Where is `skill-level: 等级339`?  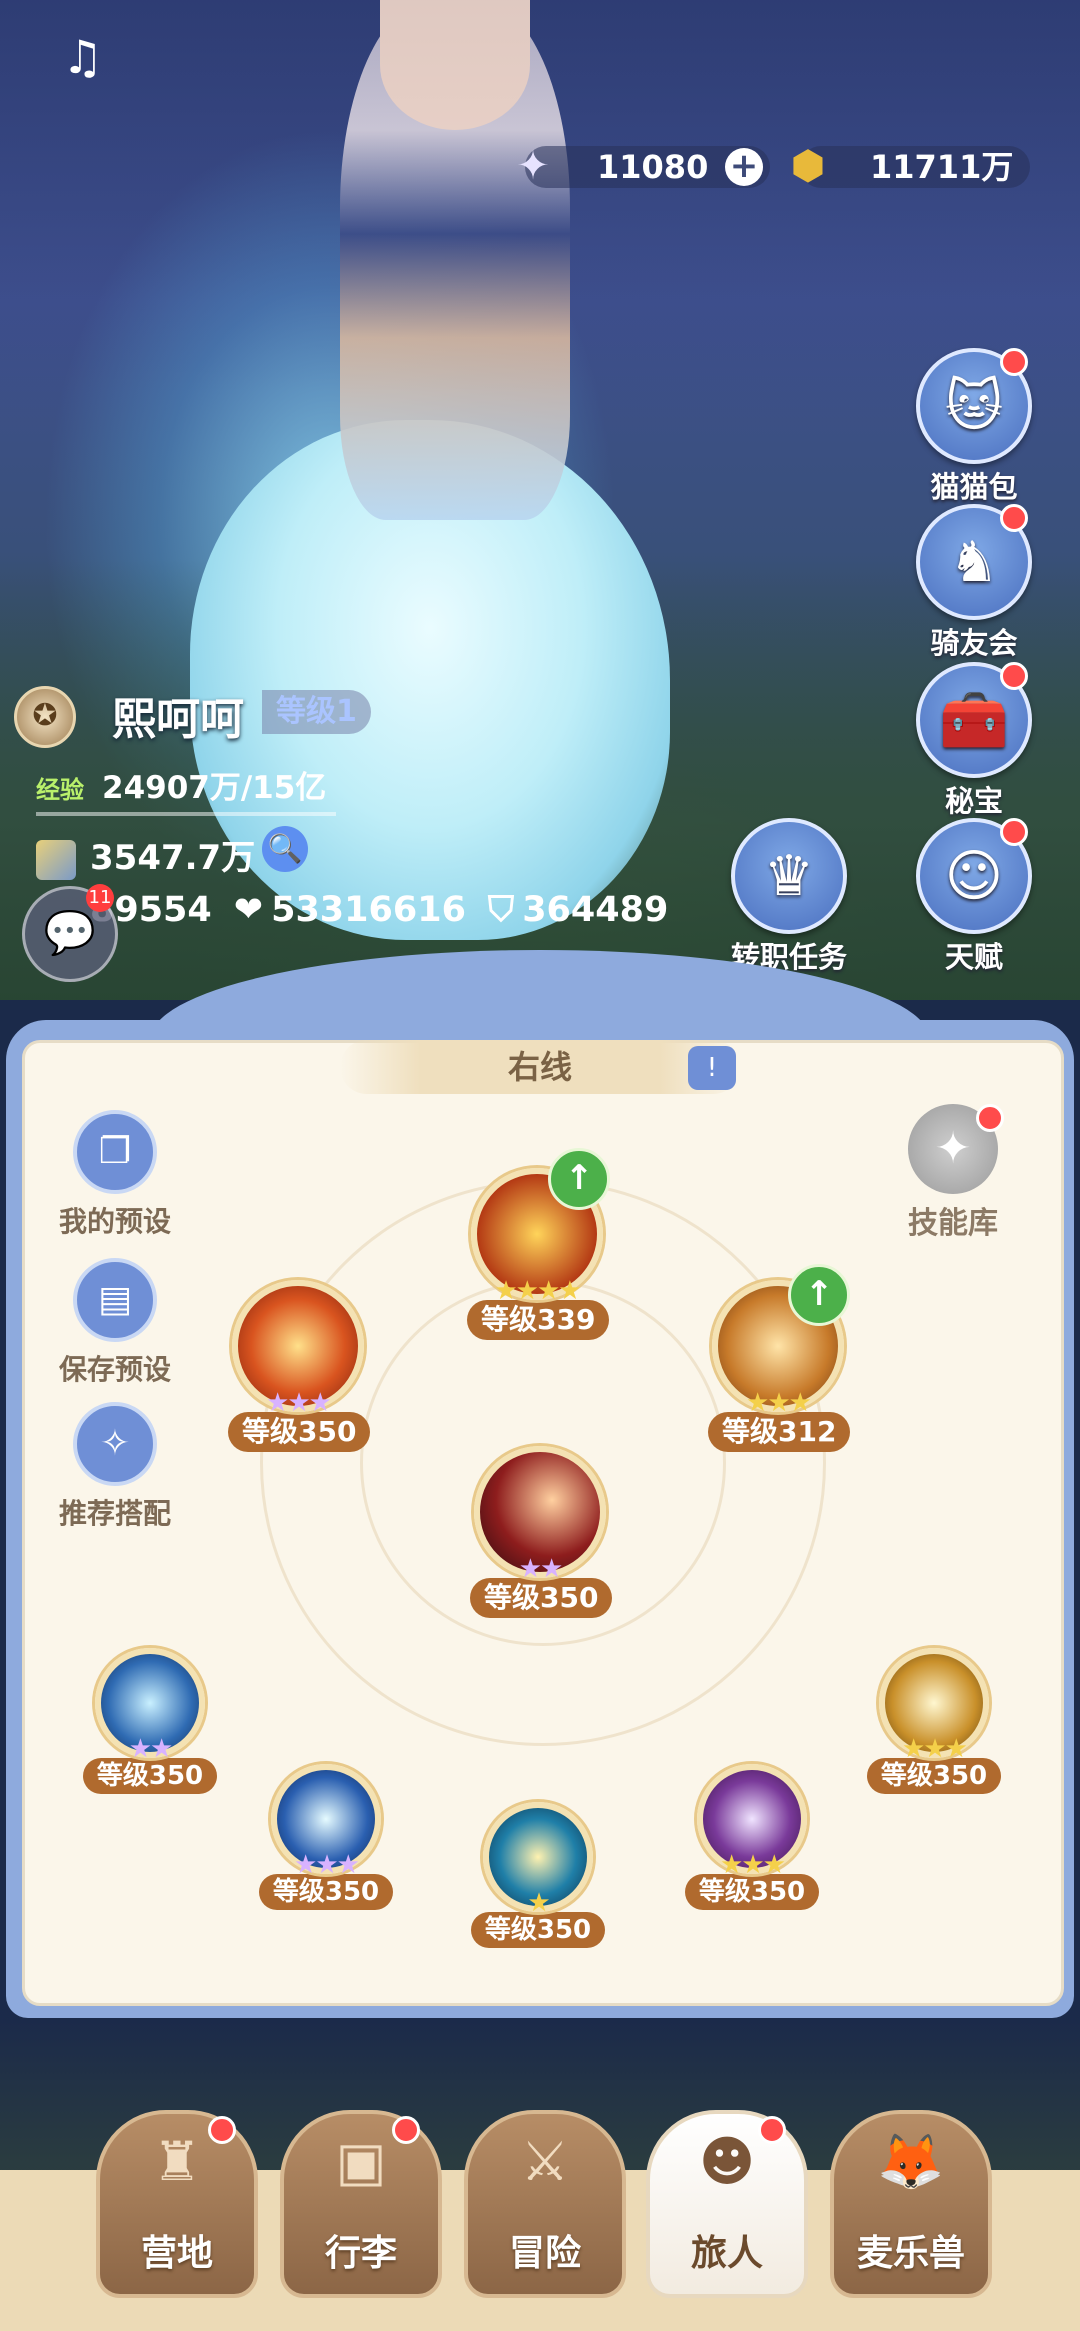 skill-level: 等级339 is located at coordinates (538, 1320).